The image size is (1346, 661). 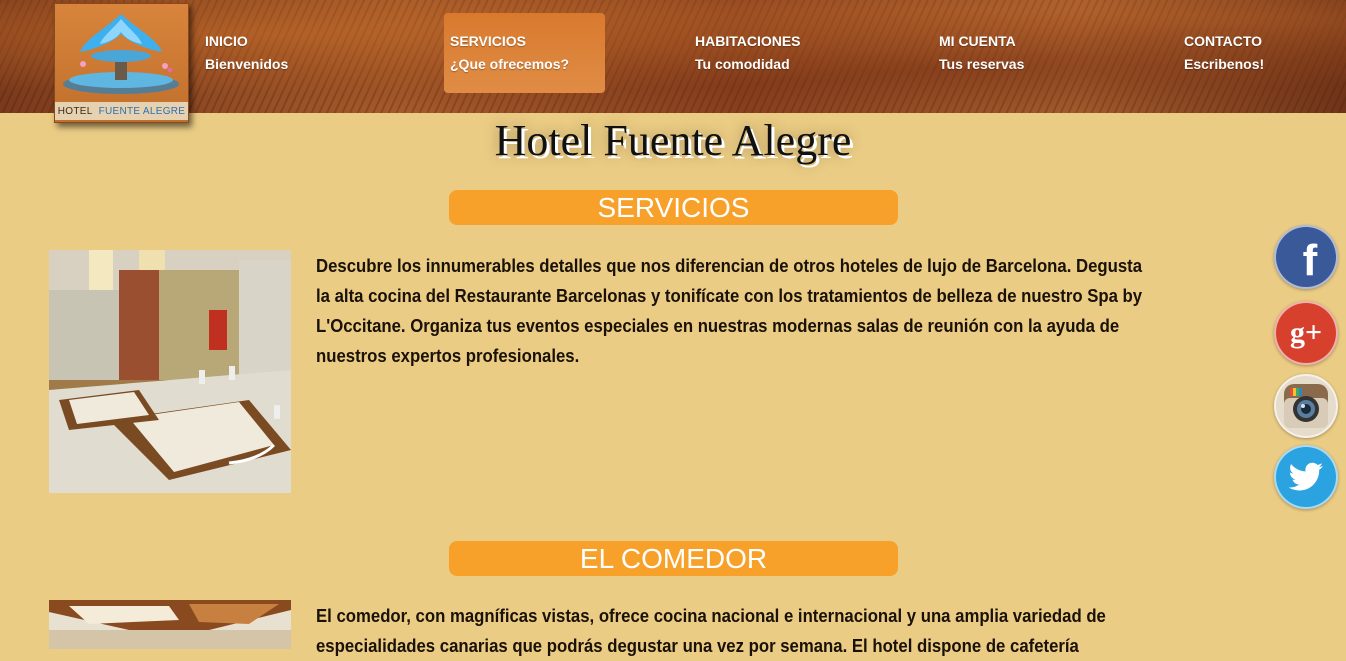 What do you see at coordinates (742, 64) in the screenshot?
I see `nav-habitaciones-sub: Tu comodidad` at bounding box center [742, 64].